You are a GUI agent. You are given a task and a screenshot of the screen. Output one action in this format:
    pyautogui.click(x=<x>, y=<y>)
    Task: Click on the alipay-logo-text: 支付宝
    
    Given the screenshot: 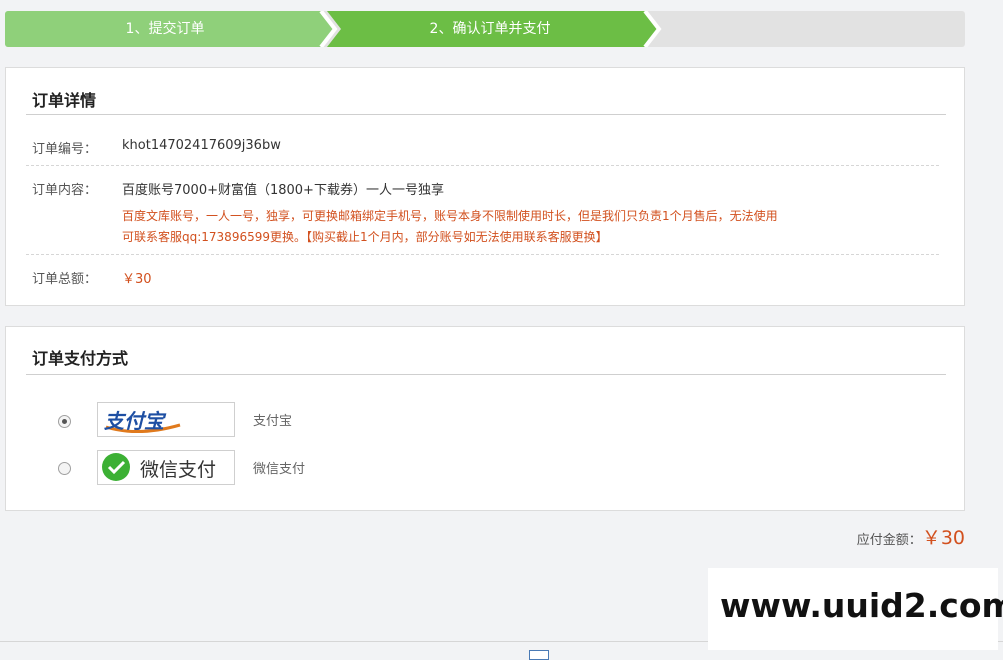 What is the action you would take?
    pyautogui.click(x=134, y=421)
    